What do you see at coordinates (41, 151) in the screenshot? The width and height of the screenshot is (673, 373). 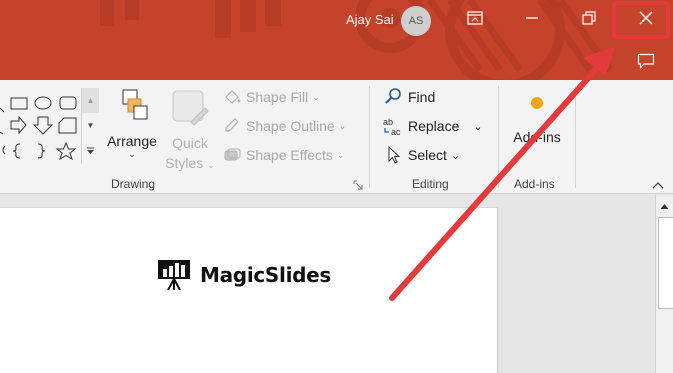 I see `right-brace-shape-icon` at bounding box center [41, 151].